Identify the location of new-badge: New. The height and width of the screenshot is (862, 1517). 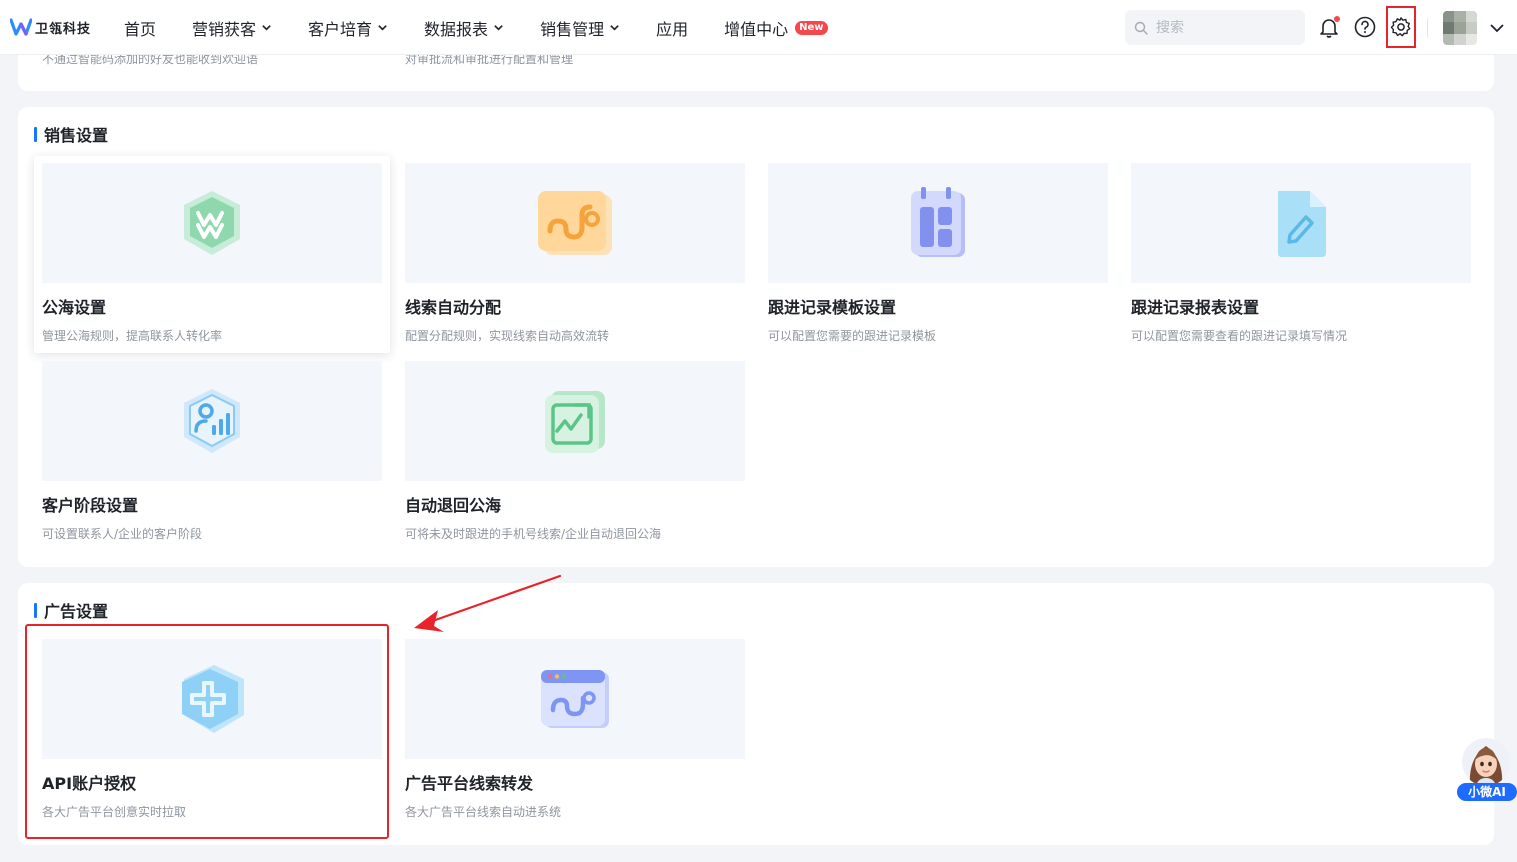
(811, 27).